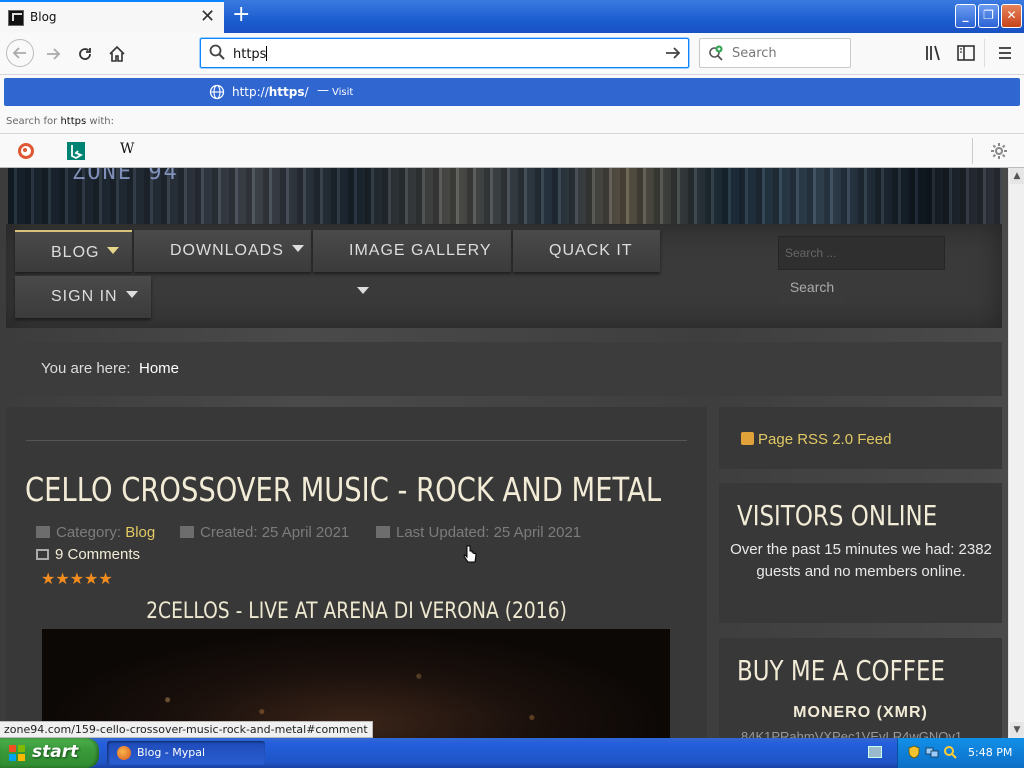  I want to click on category-link: Blog, so click(140, 532).